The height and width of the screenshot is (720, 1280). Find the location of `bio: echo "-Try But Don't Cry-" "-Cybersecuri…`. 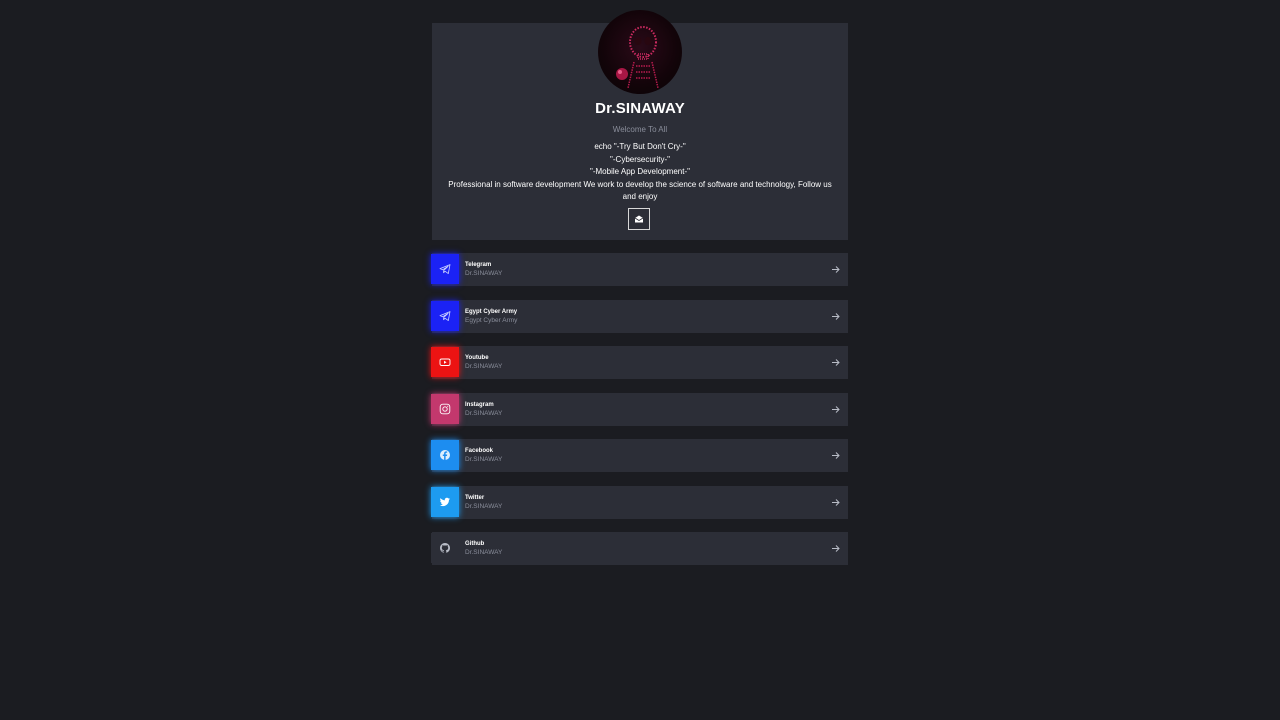

bio: echo "-Try But Don't Cry-" "-Cybersecuri… is located at coordinates (640, 172).